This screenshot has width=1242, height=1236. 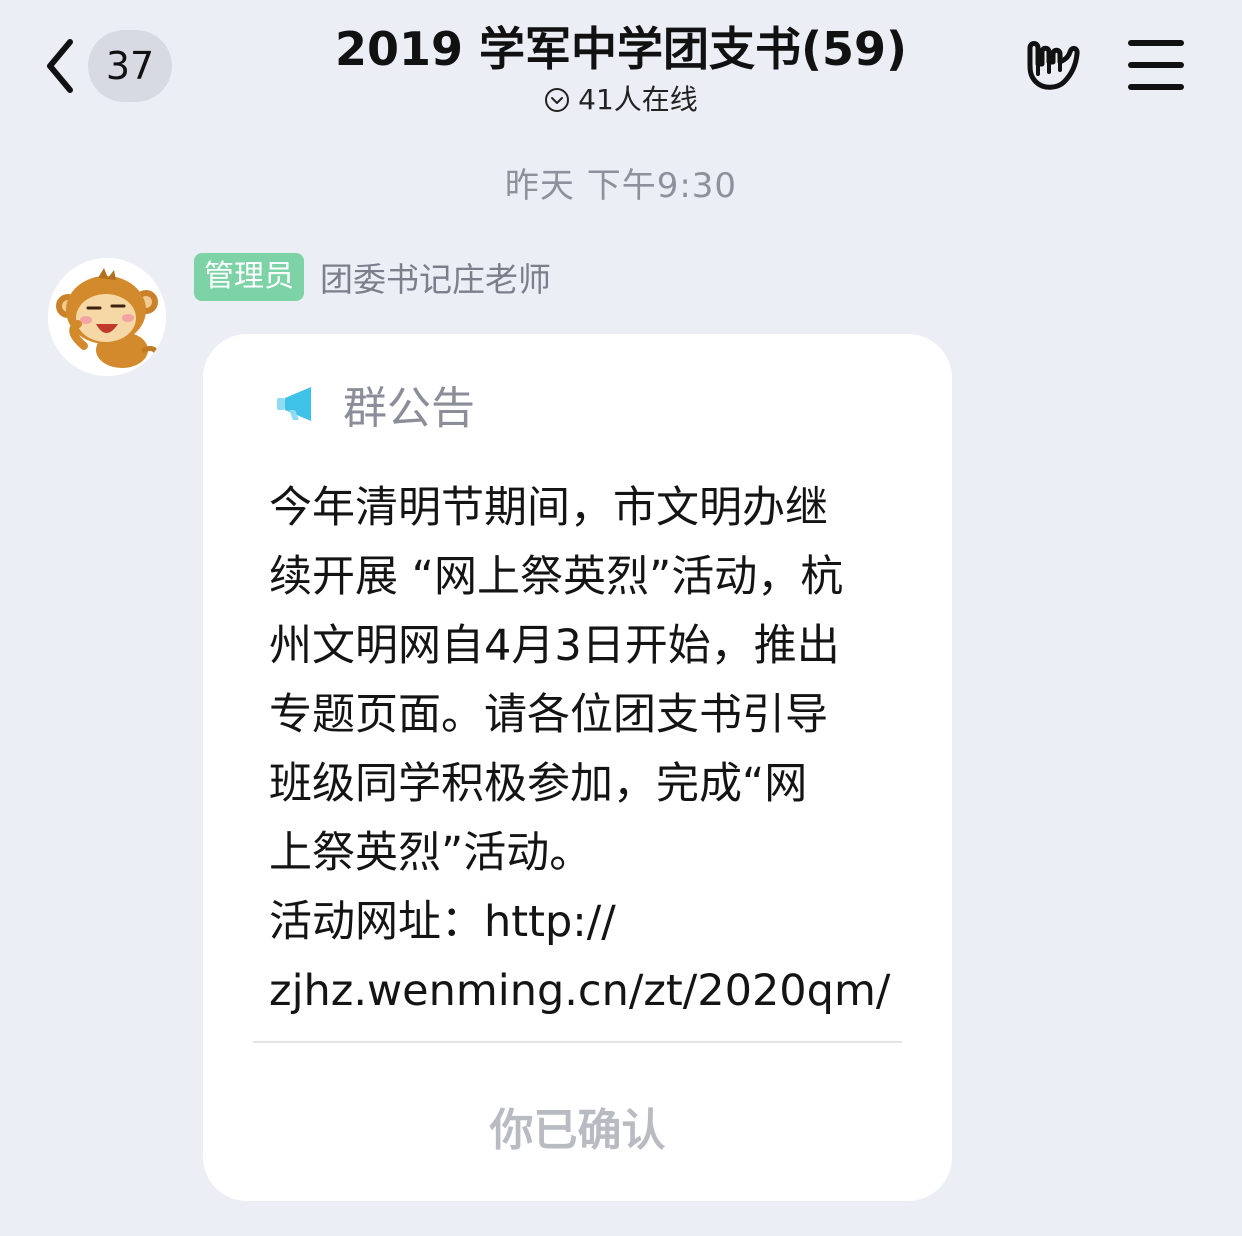 I want to click on admin-badge: 管理员, so click(x=249, y=277).